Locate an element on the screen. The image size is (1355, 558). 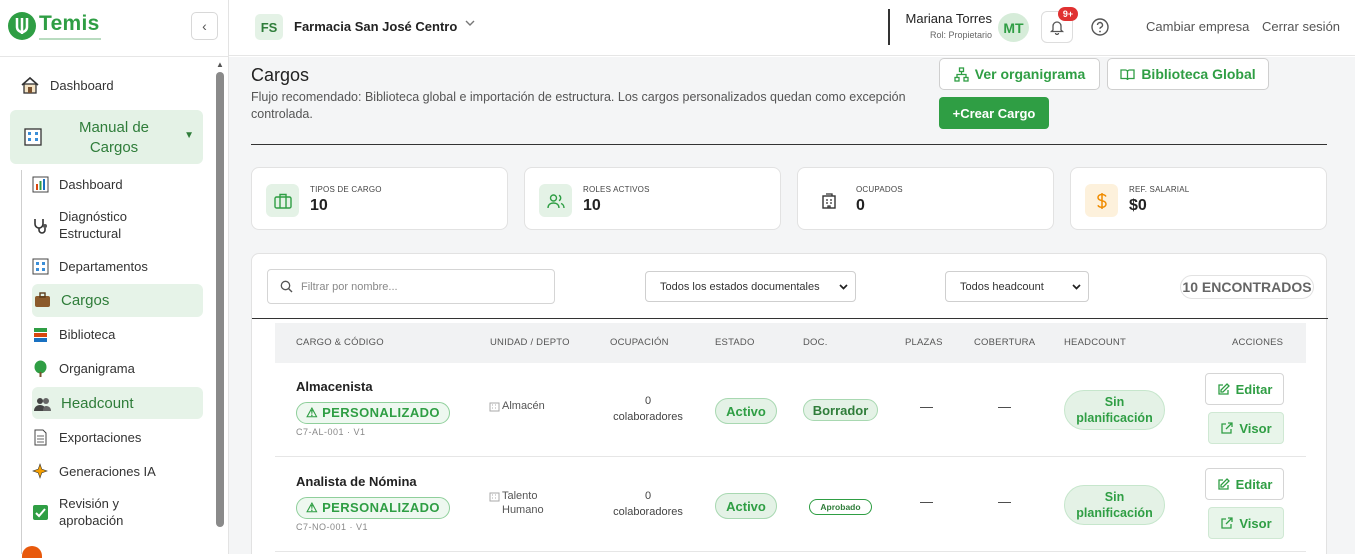
briefcase-icon is located at coordinates (42, 300).